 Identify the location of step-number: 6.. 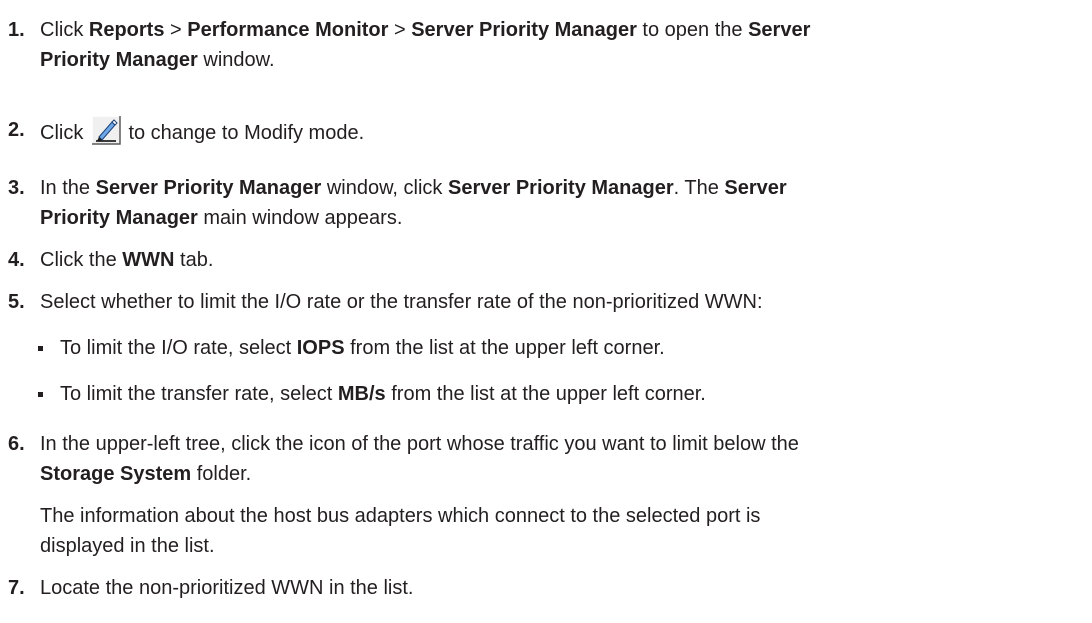
(16, 444).